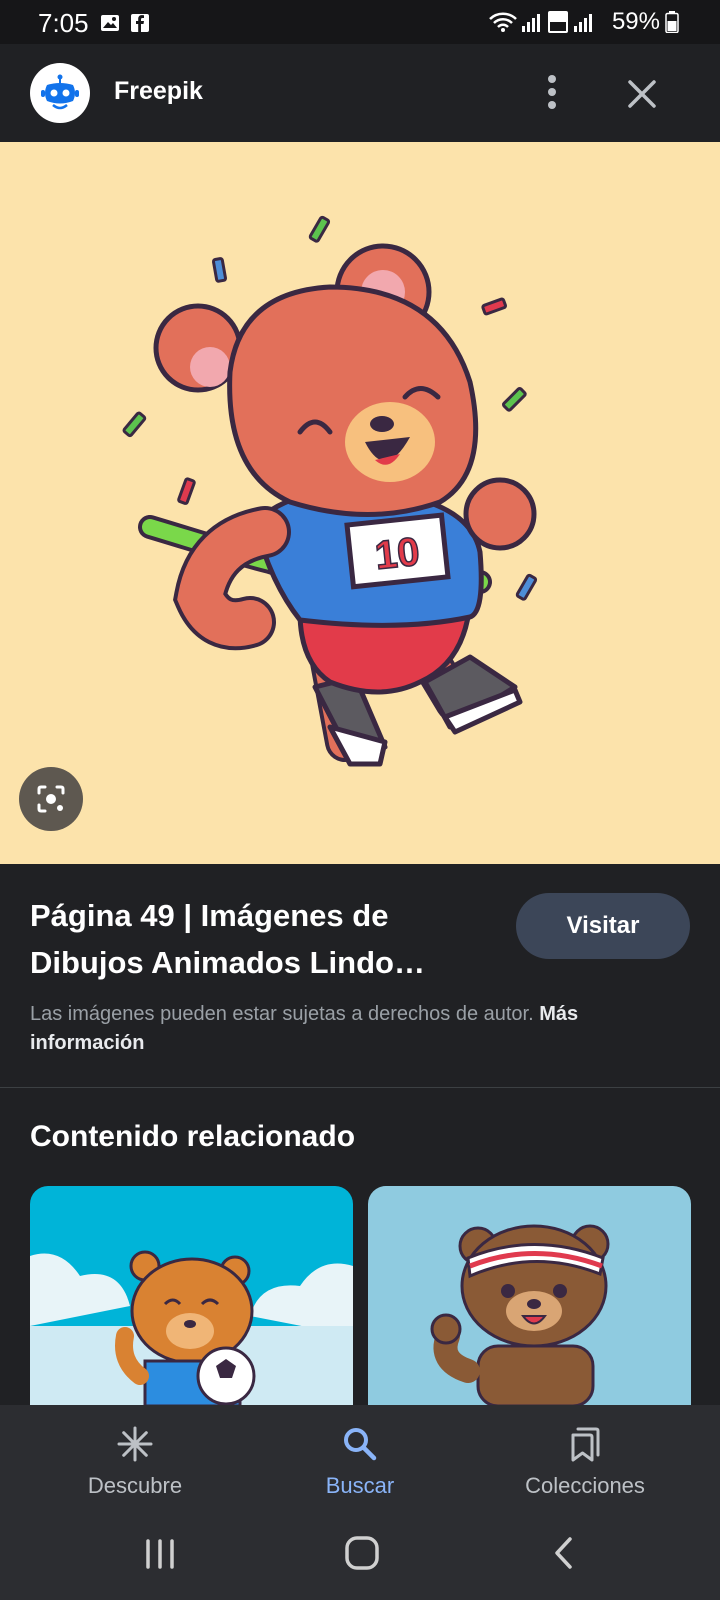 This screenshot has width=720, height=1600. What do you see at coordinates (531, 23) in the screenshot?
I see `signal-icon` at bounding box center [531, 23].